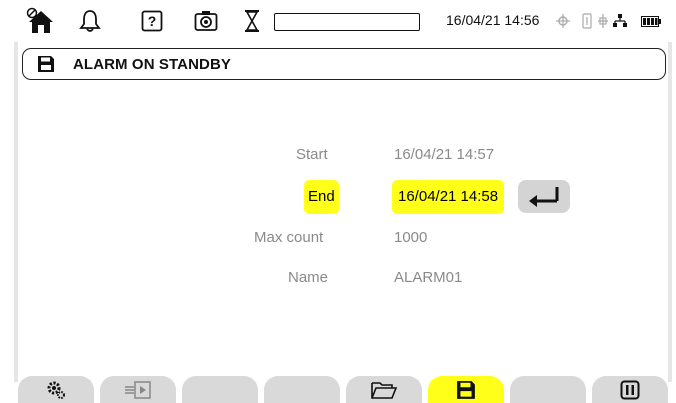 This screenshot has height=403, width=676. I want to click on enter-arrow-icon, so click(544, 197).